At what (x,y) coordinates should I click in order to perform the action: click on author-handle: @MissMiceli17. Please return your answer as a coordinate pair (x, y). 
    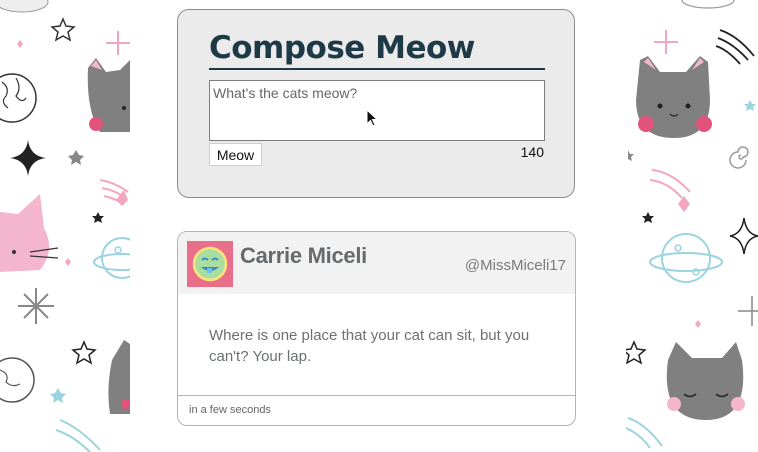
    Looking at the image, I should click on (515, 265).